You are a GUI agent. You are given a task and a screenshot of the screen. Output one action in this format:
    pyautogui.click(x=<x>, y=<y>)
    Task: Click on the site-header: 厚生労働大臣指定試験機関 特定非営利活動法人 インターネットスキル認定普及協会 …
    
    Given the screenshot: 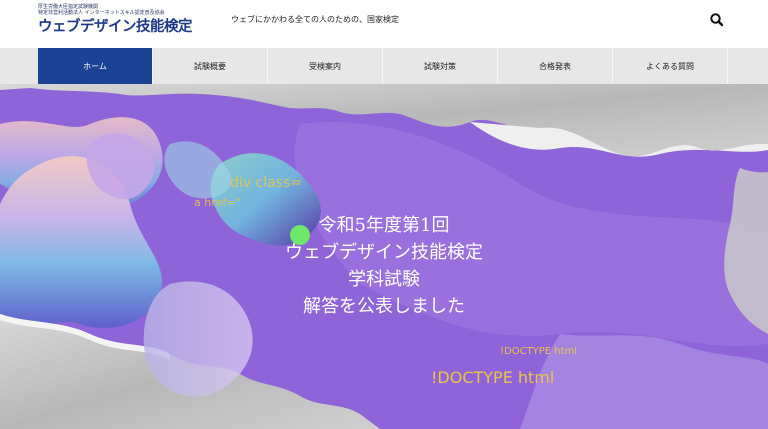 What is the action you would take?
    pyautogui.click(x=384, y=24)
    